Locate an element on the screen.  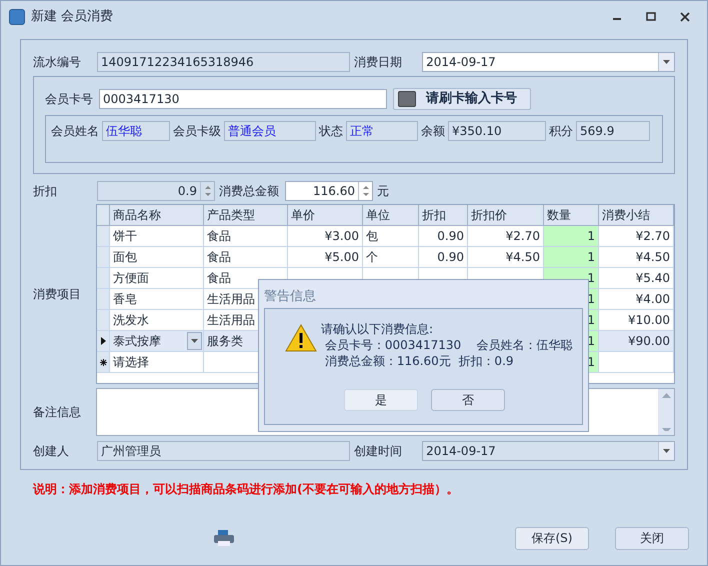
readonly-field: ¥350.10 is located at coordinates (497, 131).